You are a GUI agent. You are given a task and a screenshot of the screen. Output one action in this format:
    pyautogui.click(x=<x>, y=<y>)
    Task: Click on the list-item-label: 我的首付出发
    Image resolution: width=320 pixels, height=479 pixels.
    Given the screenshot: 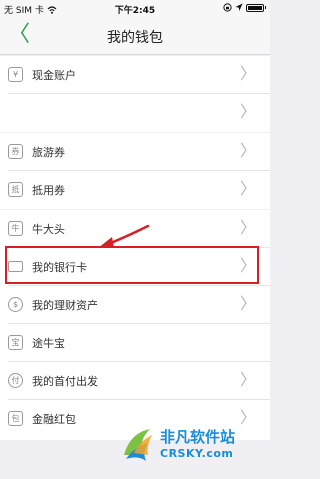 What is the action you would take?
    pyautogui.click(x=65, y=381)
    